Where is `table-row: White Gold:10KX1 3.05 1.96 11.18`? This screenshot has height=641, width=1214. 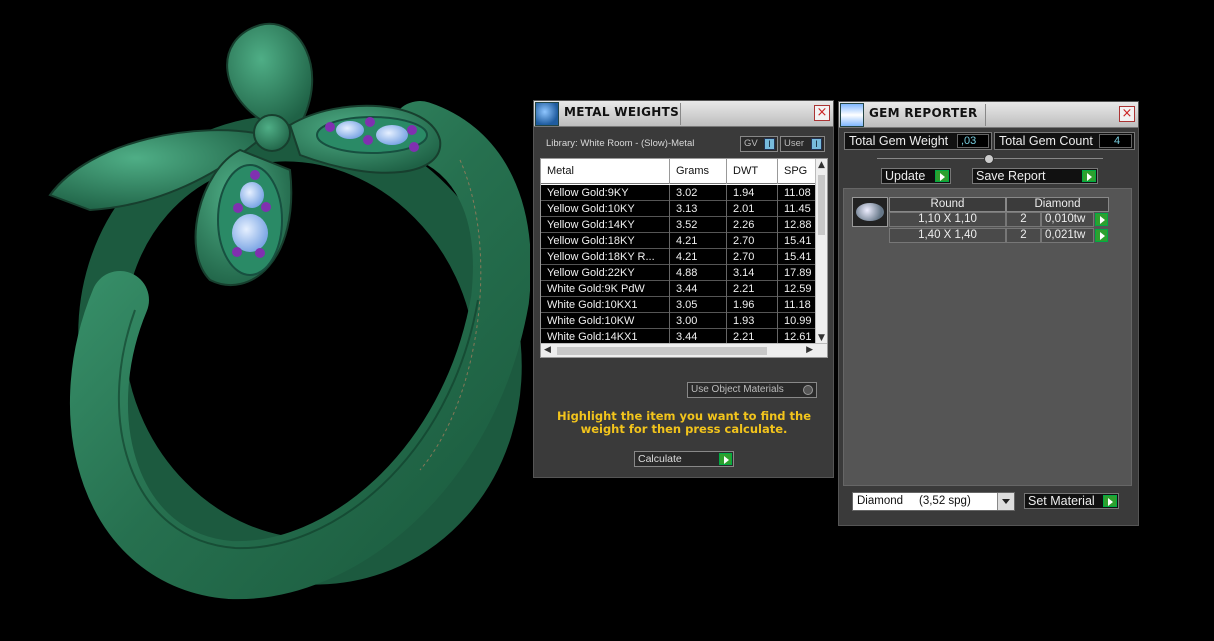
table-row: White Gold:10KX1 3.05 1.96 11.18 is located at coordinates (679, 305).